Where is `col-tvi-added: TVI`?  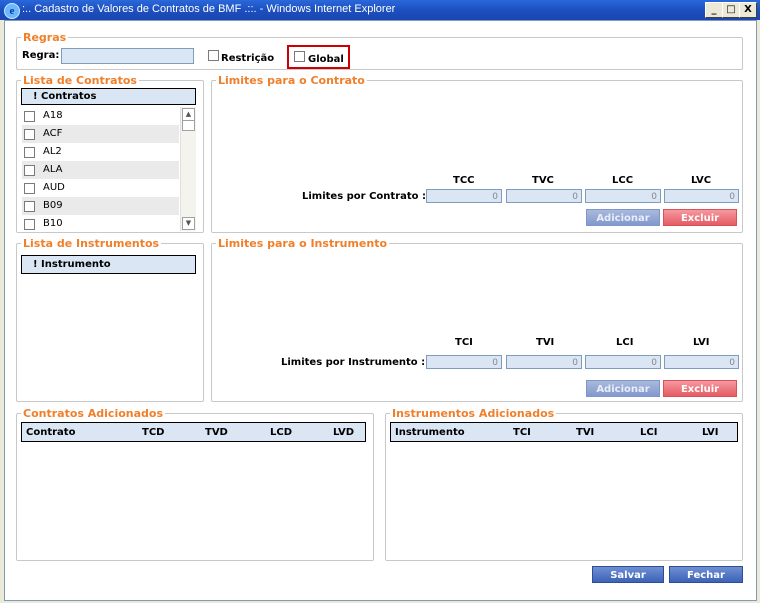 col-tvi-added: TVI is located at coordinates (585, 432).